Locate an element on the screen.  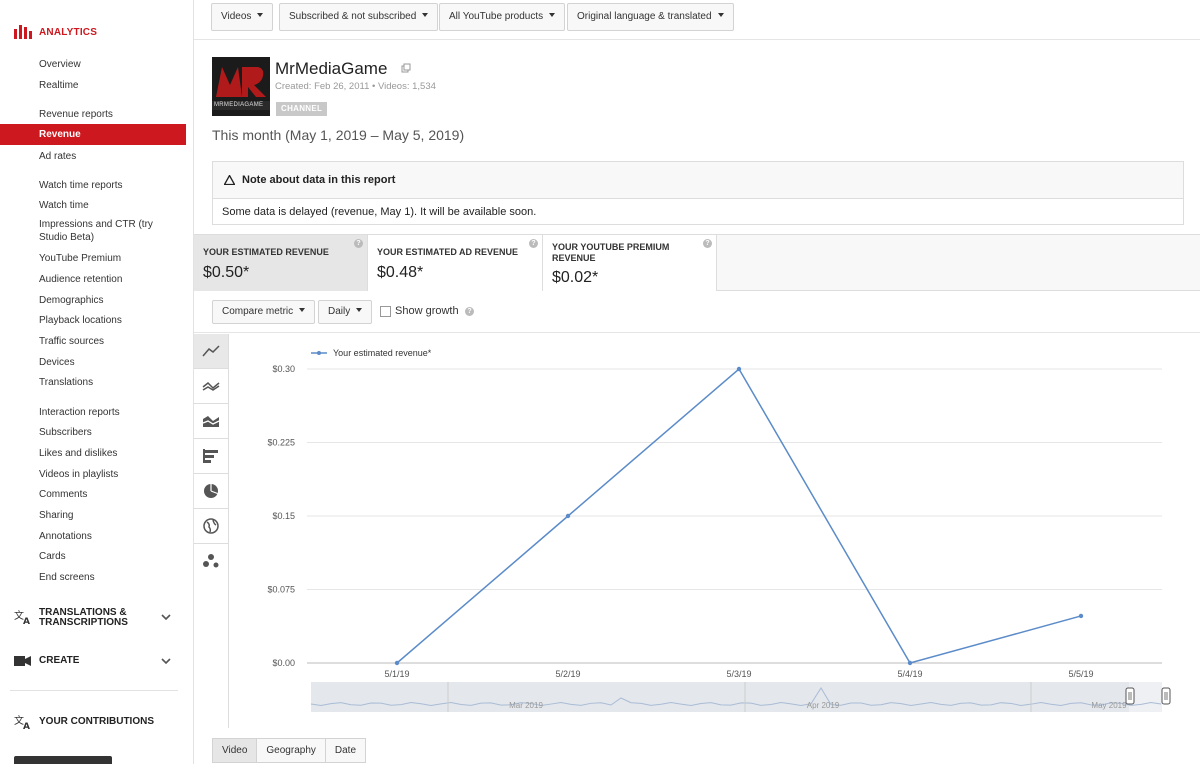
sidebar-item-subscribers: Subscribers is located at coordinates (93, 432).